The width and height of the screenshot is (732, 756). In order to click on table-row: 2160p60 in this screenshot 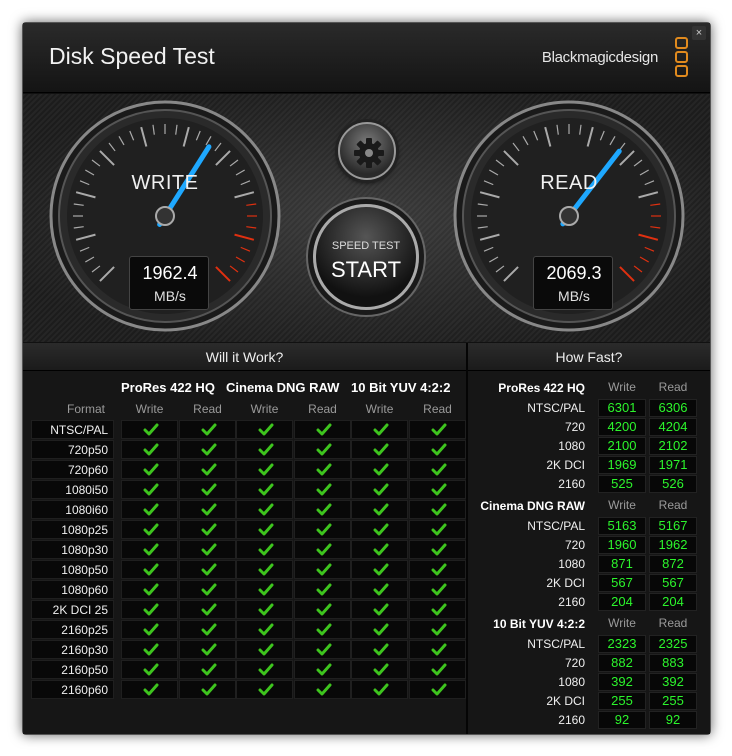, I will do `click(244, 689)`.